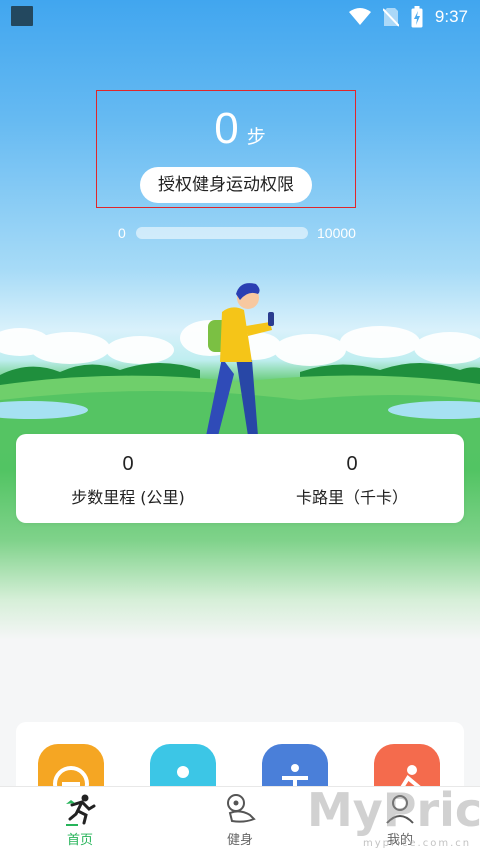  What do you see at coordinates (399, 840) in the screenshot?
I see `nav-label-mine: 我的` at bounding box center [399, 840].